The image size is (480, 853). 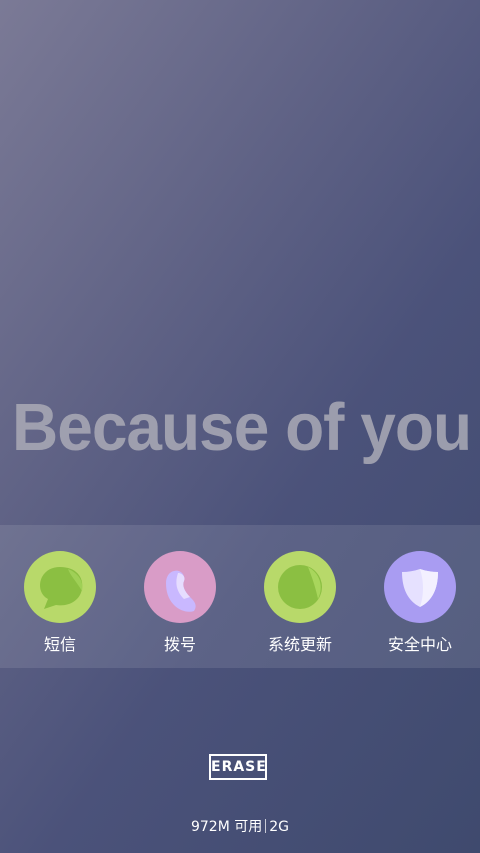 What do you see at coordinates (179, 644) in the screenshot?
I see `app-dialer-label: 拨号` at bounding box center [179, 644].